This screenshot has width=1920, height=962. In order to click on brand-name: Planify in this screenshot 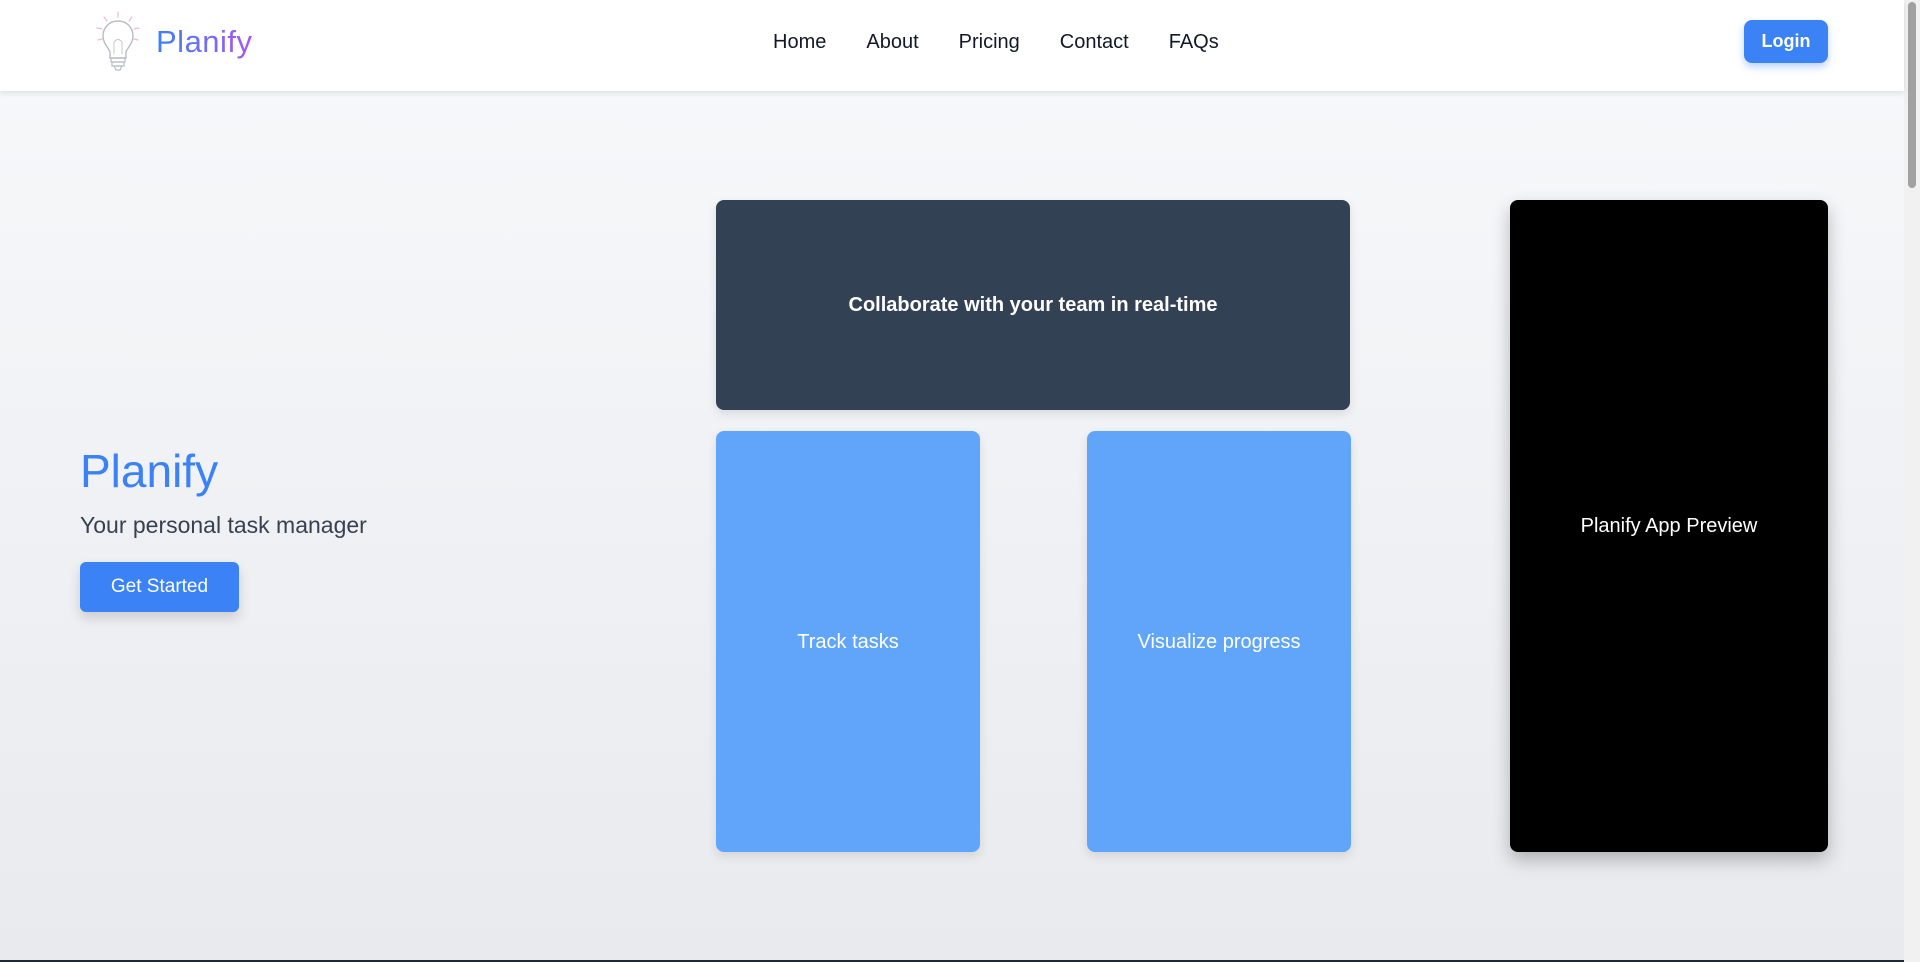, I will do `click(204, 41)`.